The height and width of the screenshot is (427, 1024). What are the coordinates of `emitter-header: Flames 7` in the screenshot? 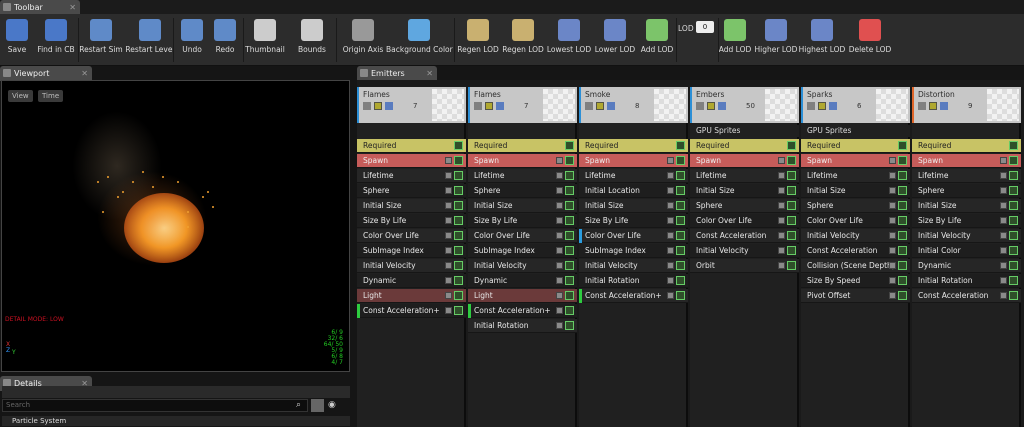 It's located at (522, 105).